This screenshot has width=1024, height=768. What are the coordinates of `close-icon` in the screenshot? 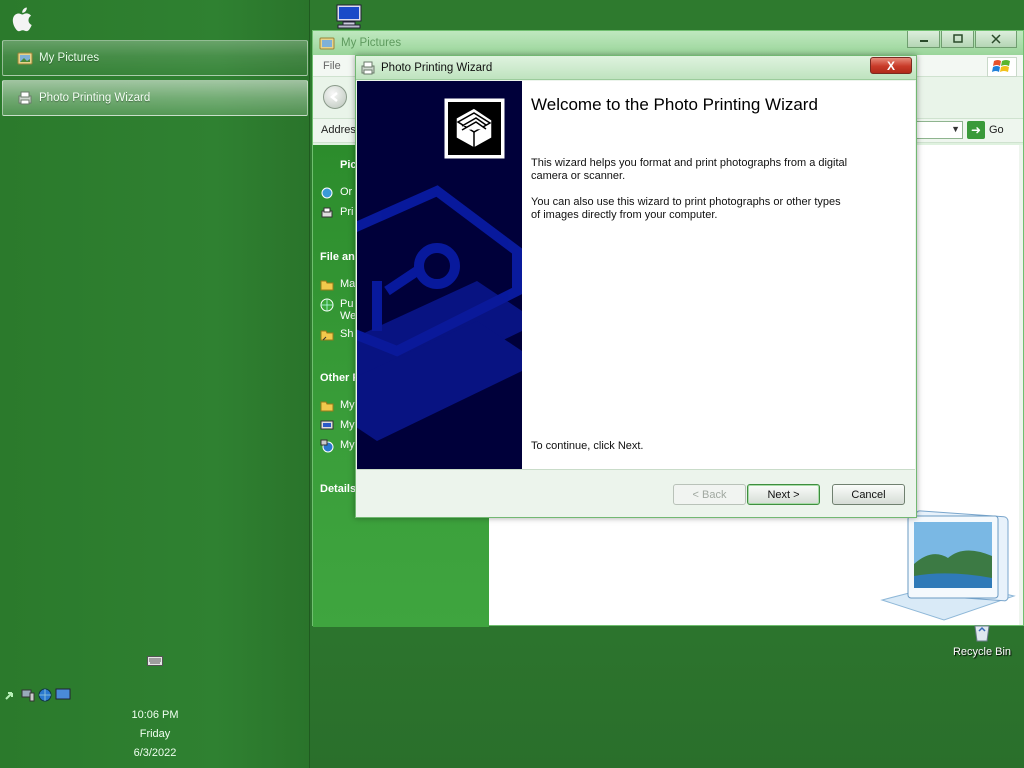 It's located at (996, 39).